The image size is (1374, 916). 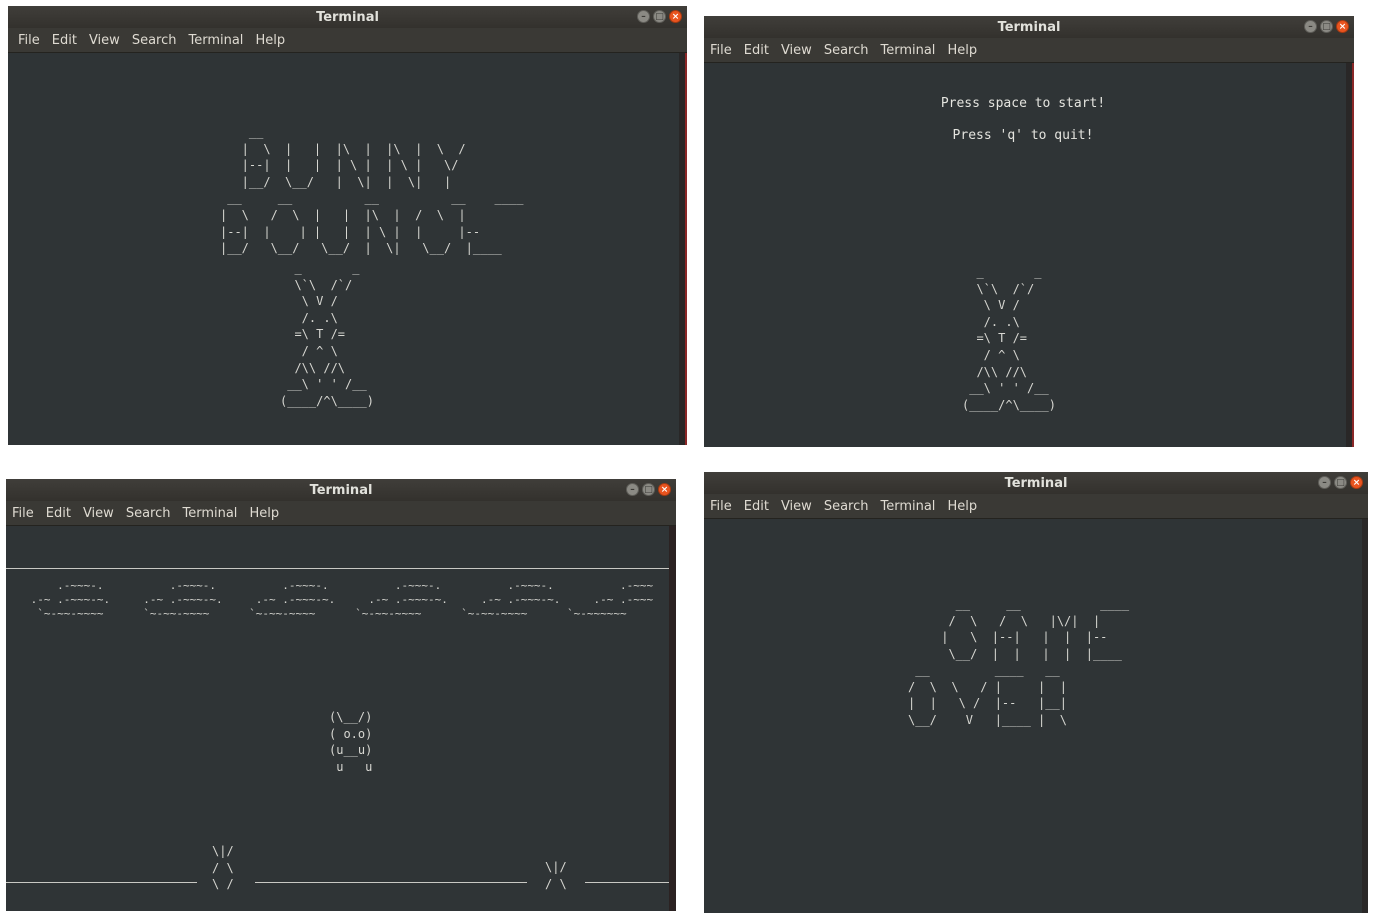 I want to click on quit-prompt: Press 'q' to quit!, so click(x=1023, y=135).